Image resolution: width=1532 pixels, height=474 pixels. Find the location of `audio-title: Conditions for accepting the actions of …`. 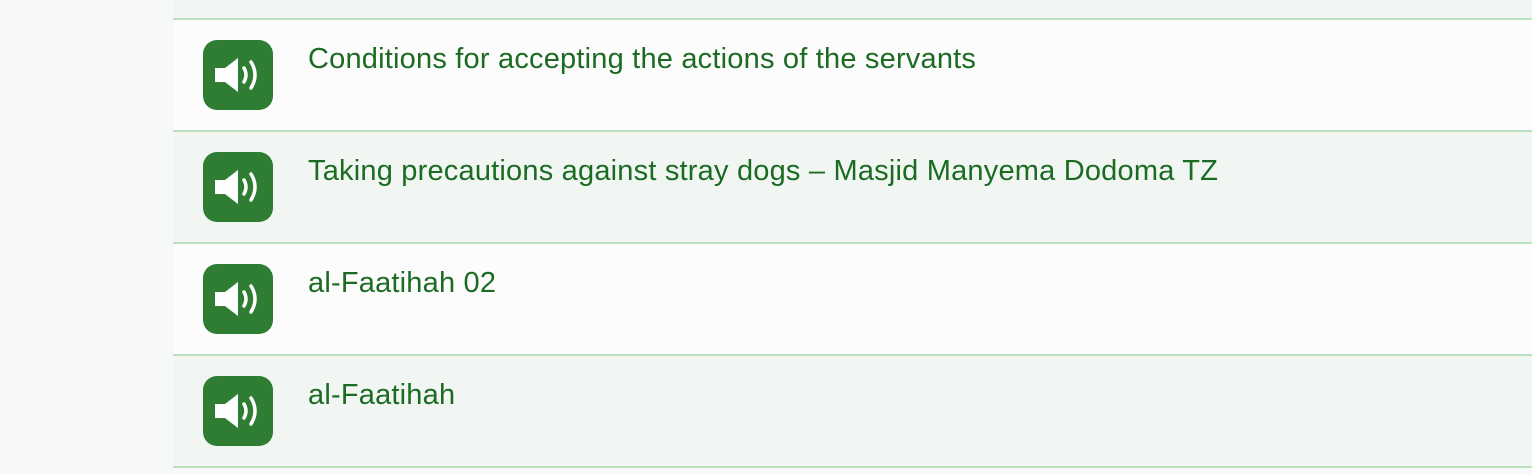

audio-title: Conditions for accepting the actions of … is located at coordinates (642, 59).